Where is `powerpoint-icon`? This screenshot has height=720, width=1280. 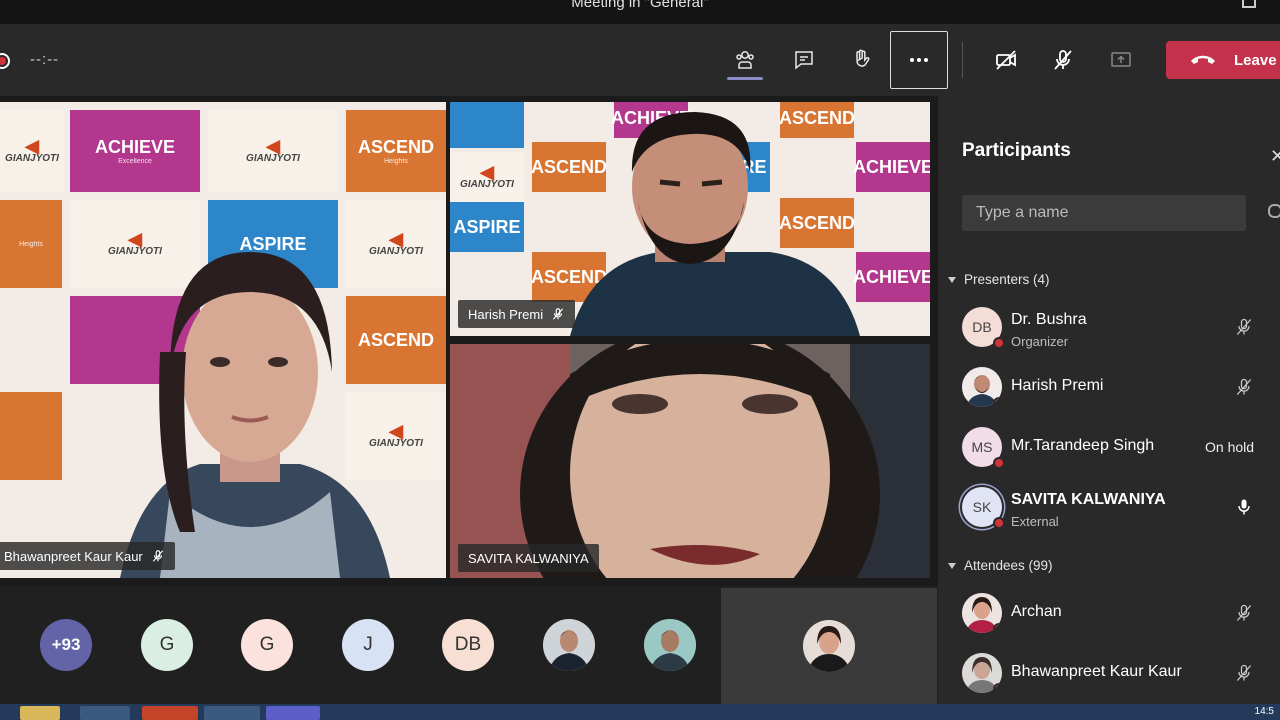
powerpoint-icon is located at coordinates (170, 713).